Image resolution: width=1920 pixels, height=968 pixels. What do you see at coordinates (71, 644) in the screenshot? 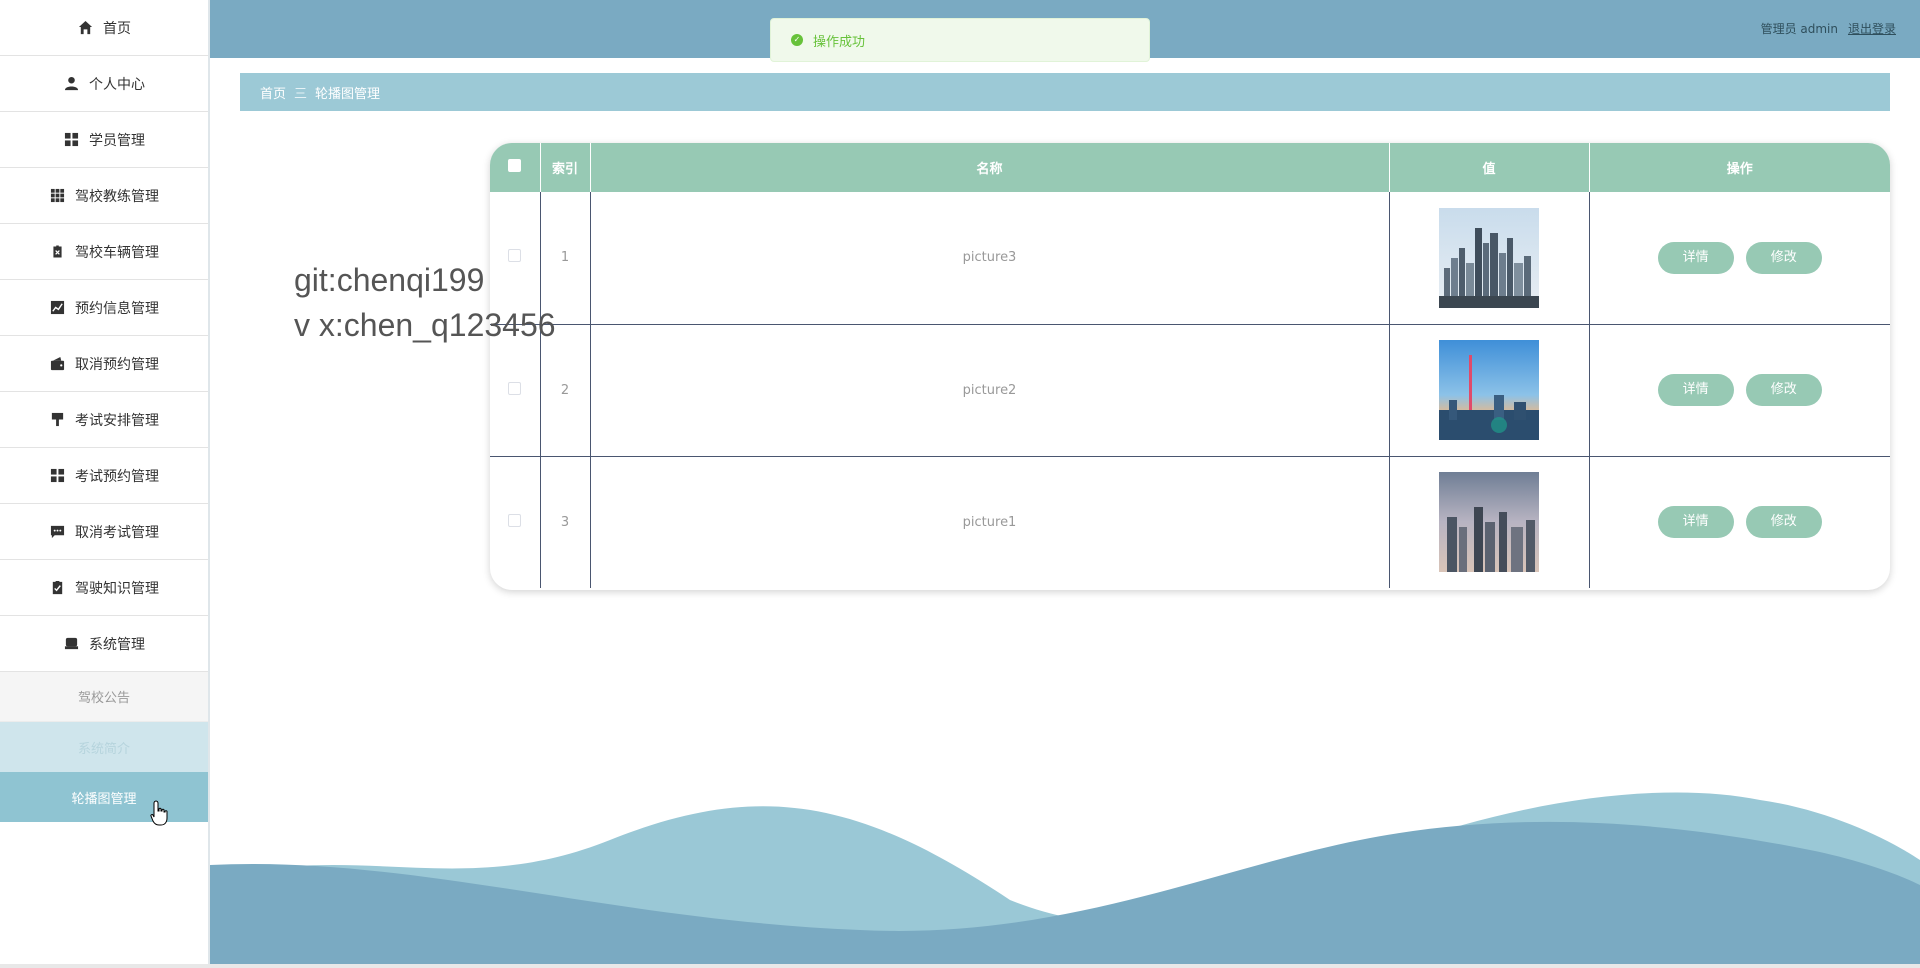
I see `store-icon` at bounding box center [71, 644].